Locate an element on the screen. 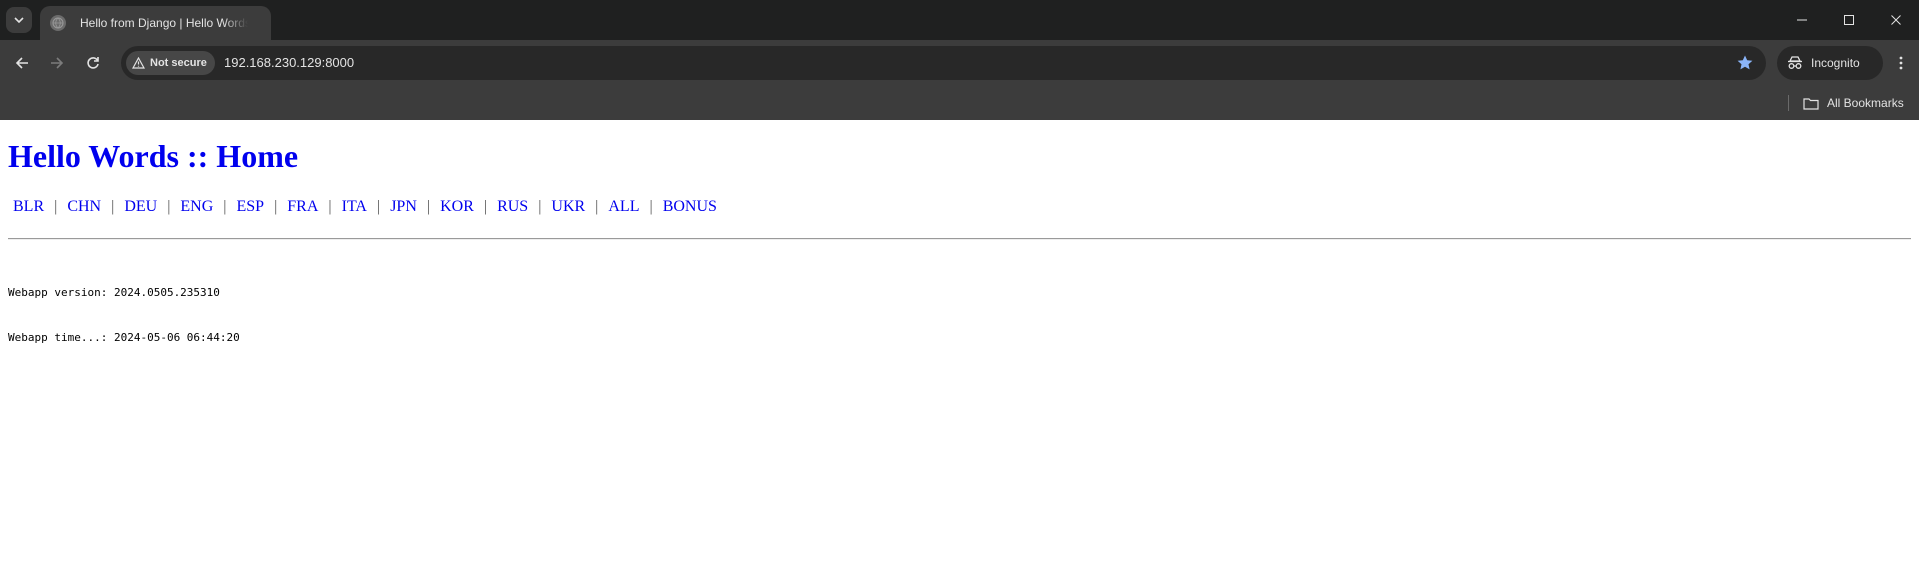 This screenshot has width=1919, height=575. star-bookmark-icon is located at coordinates (1745, 63).